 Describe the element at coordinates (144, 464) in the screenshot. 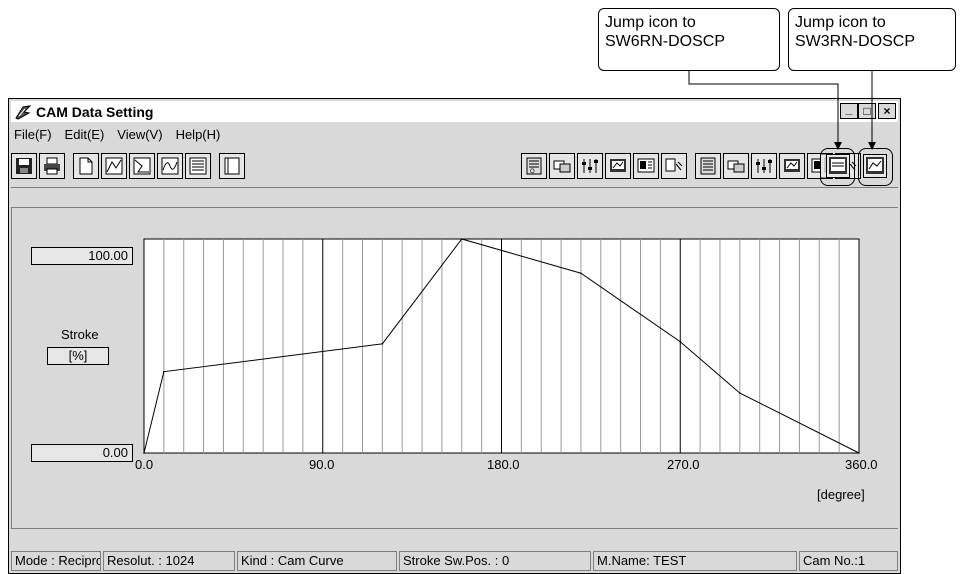

I see `x-tick-0: 0.0` at that location.